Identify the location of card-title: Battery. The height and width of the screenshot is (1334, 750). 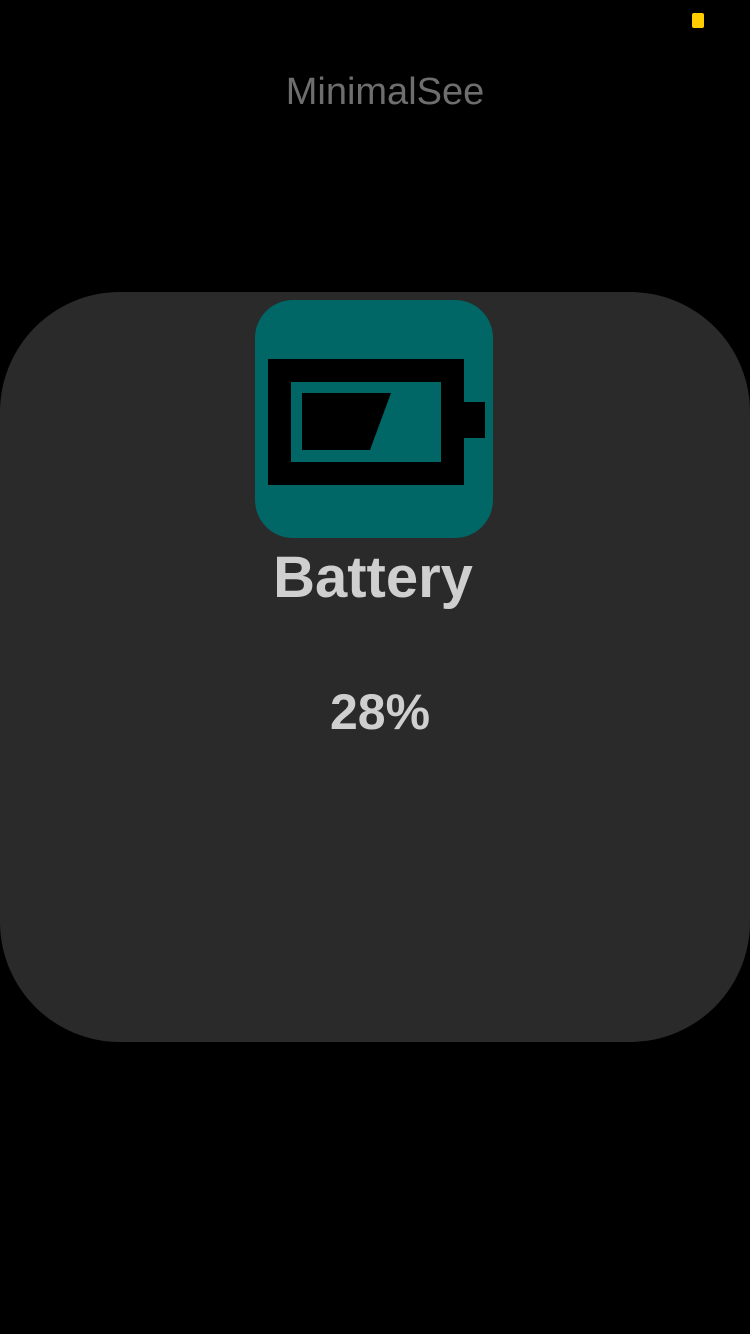
(373, 577).